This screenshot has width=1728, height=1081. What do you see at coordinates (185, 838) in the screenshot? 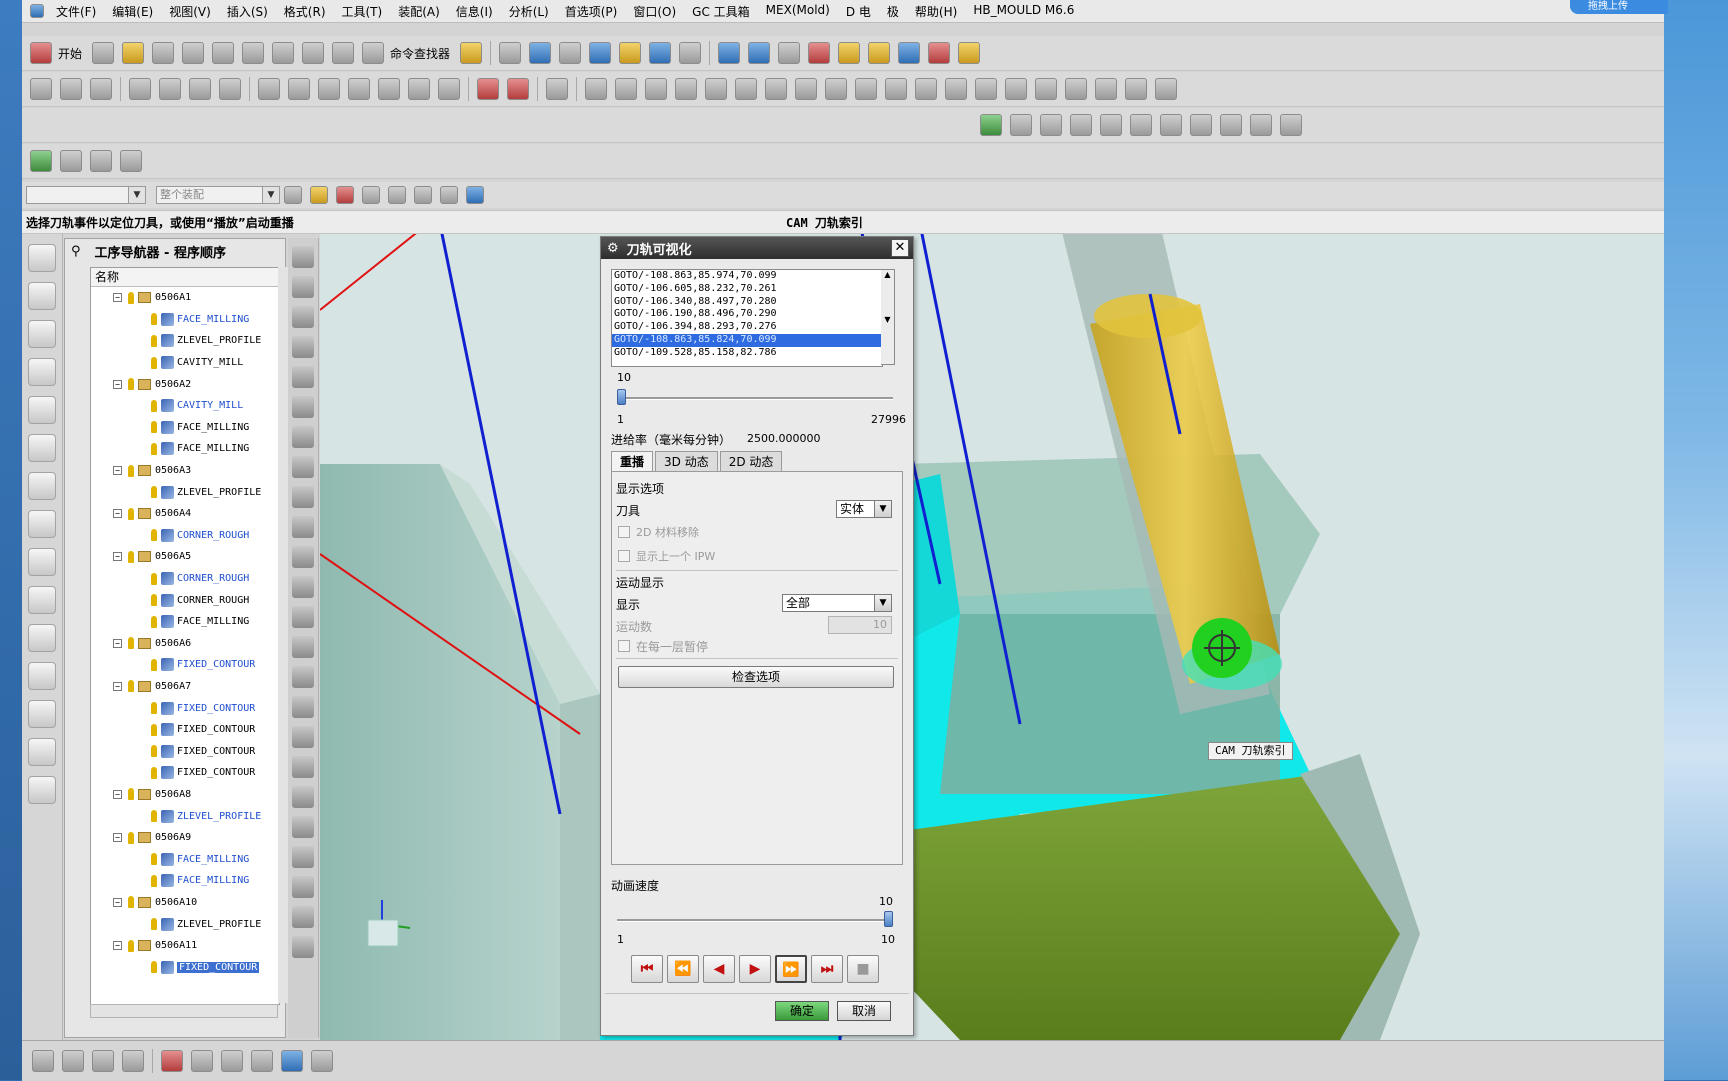
I see `program-group-row: − 0506A9` at bounding box center [185, 838].